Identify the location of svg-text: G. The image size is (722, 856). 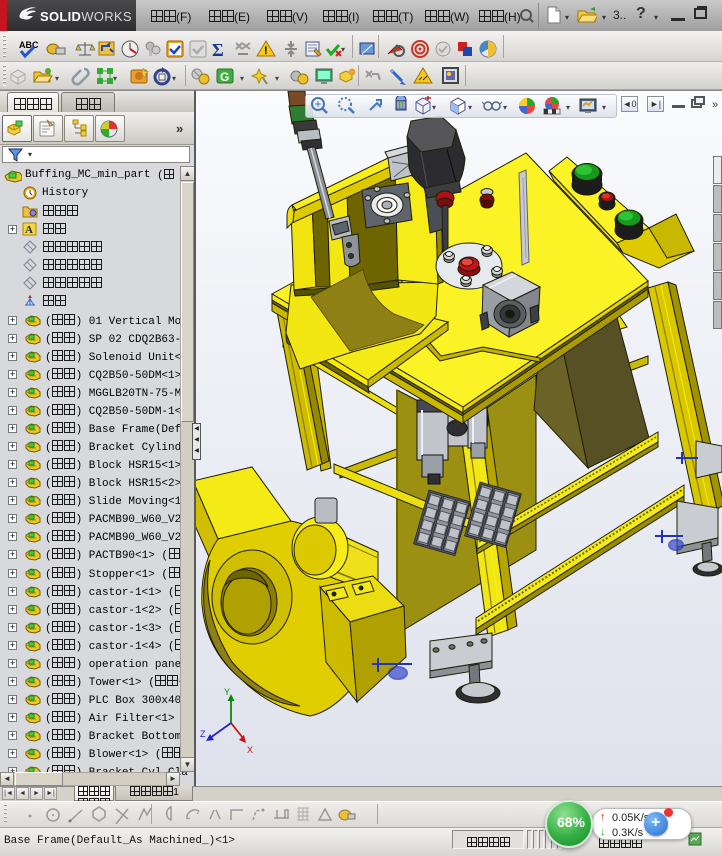
(224, 77).